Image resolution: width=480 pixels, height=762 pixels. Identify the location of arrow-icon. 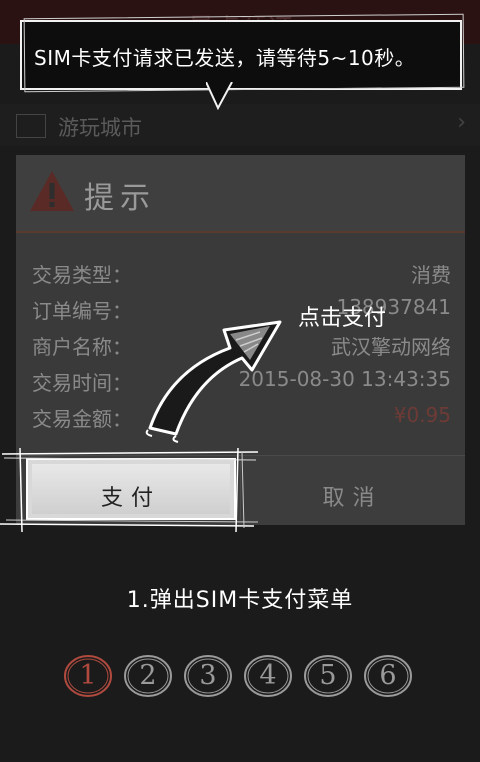
(213, 381).